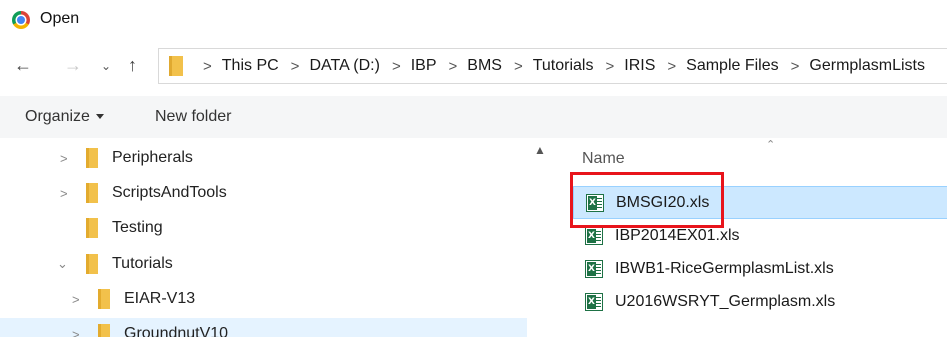  I want to click on breadcrumb-data-drive: > DATA (D:), so click(329, 66).